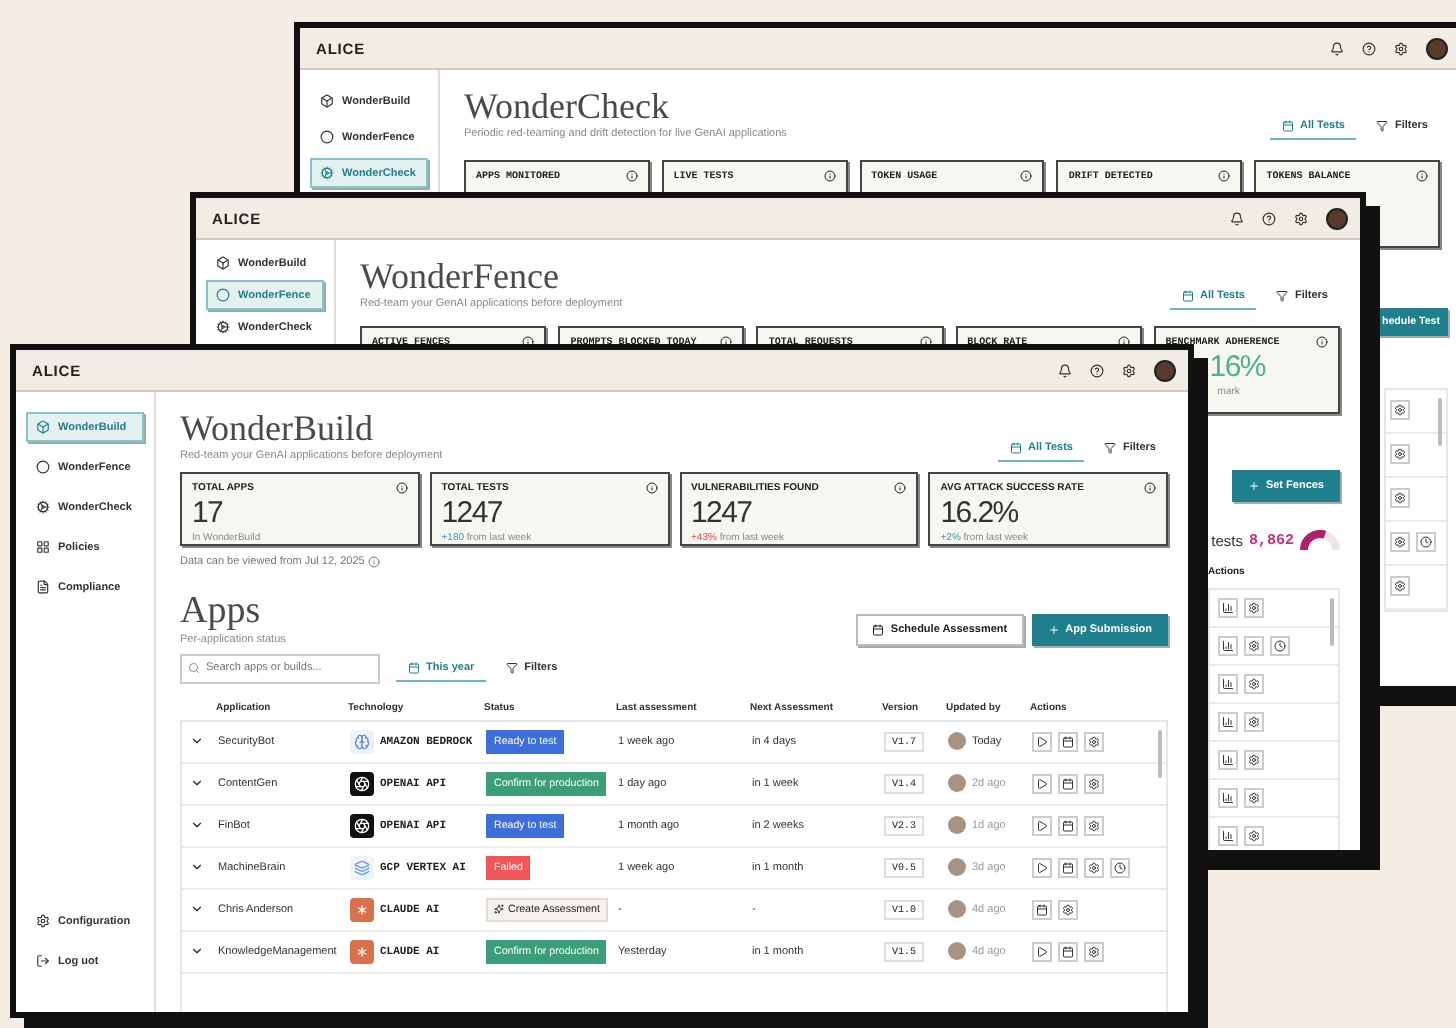 The height and width of the screenshot is (1028, 1456). I want to click on document-icon, so click(43, 587).